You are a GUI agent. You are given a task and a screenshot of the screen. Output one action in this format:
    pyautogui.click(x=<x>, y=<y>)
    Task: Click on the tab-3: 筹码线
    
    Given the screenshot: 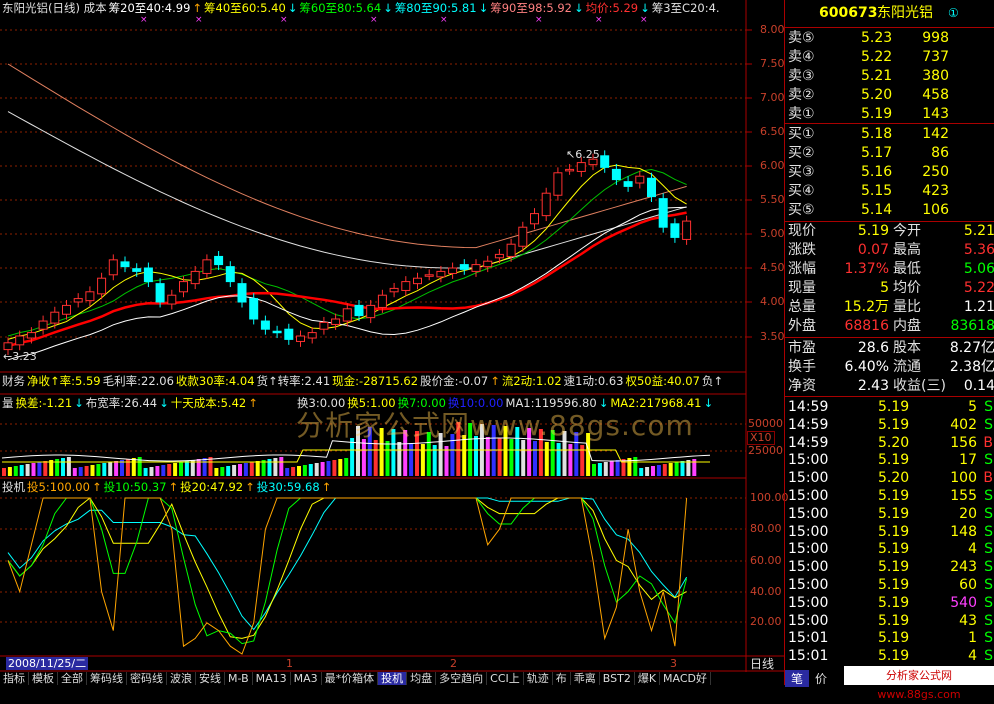 What is the action you would take?
    pyautogui.click(x=107, y=678)
    